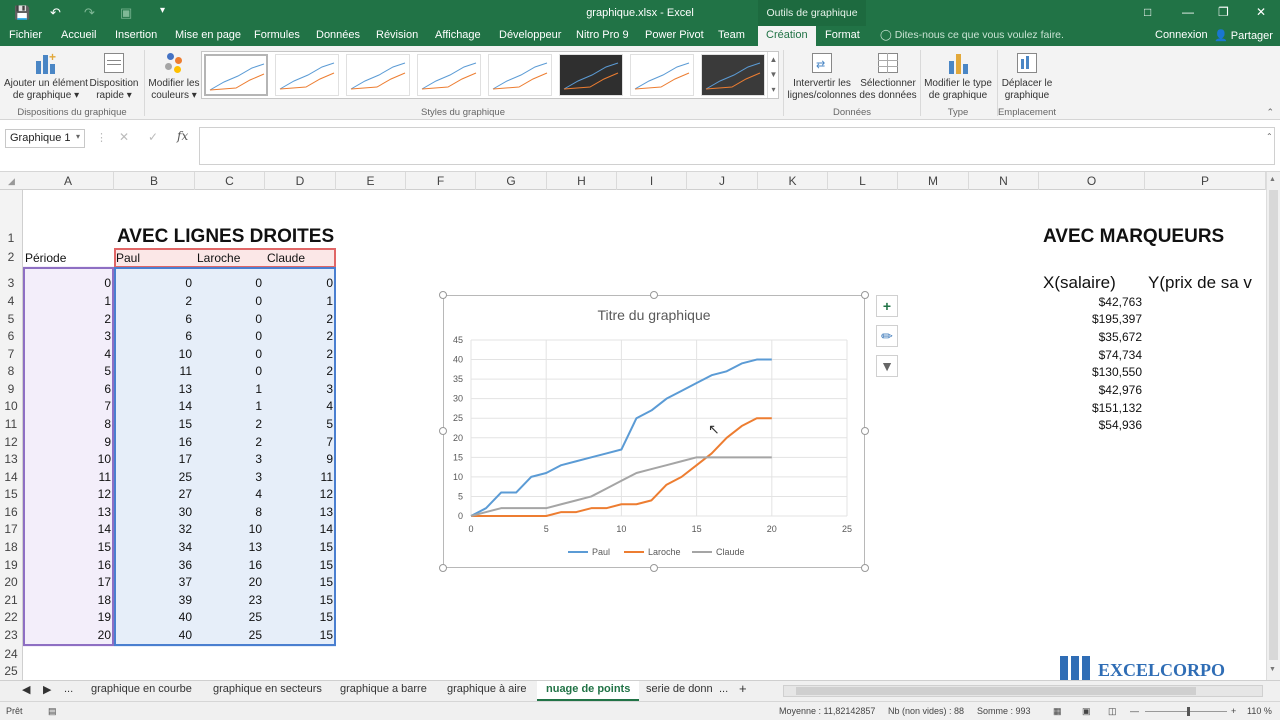 This screenshot has width=1280, height=720. What do you see at coordinates (1092, 356) in the screenshot?
I see `salary-cell: $74,734` at bounding box center [1092, 356].